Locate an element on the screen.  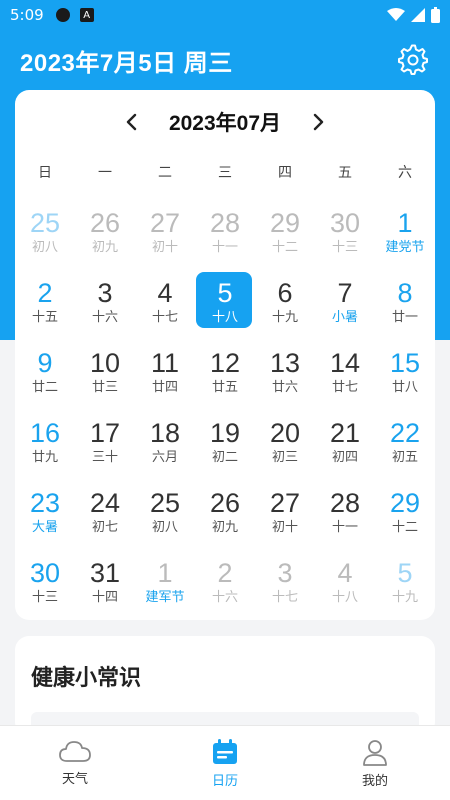
calendar-day: 4 十七 is located at coordinates (165, 307).